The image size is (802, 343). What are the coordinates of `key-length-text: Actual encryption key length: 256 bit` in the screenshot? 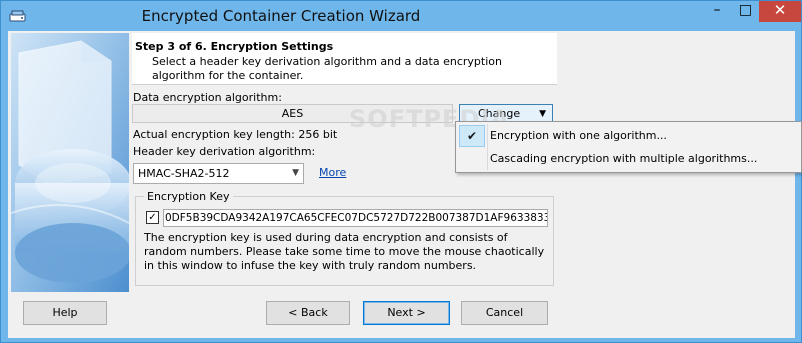 It's located at (235, 134).